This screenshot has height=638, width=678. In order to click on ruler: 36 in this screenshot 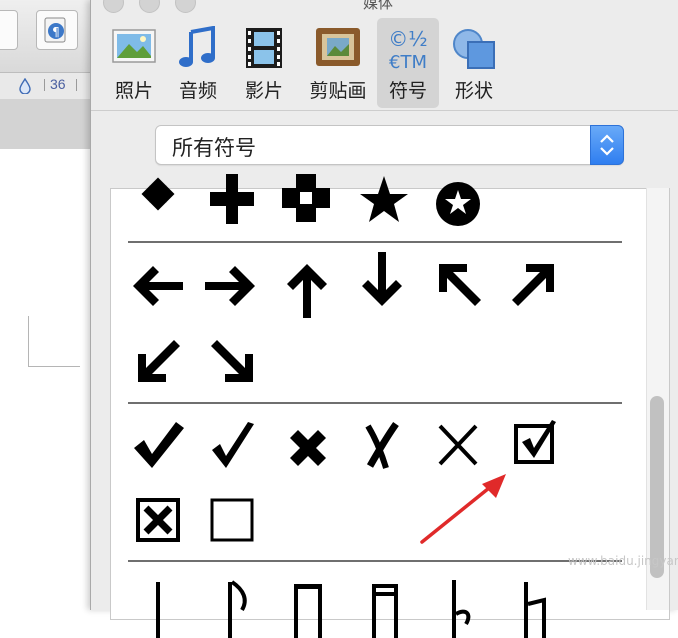, I will do `click(46, 86)`.